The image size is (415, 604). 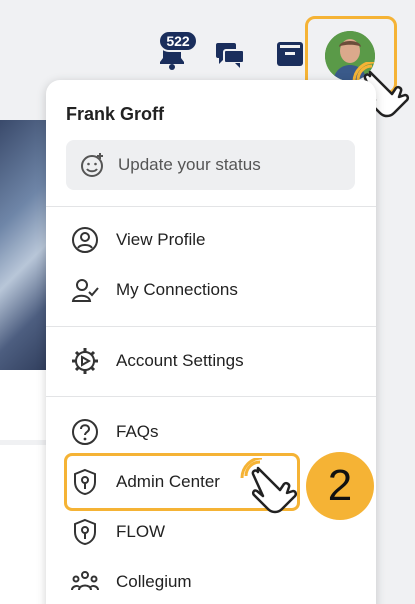 I want to click on menu-item-label: FAQs, so click(x=137, y=431).